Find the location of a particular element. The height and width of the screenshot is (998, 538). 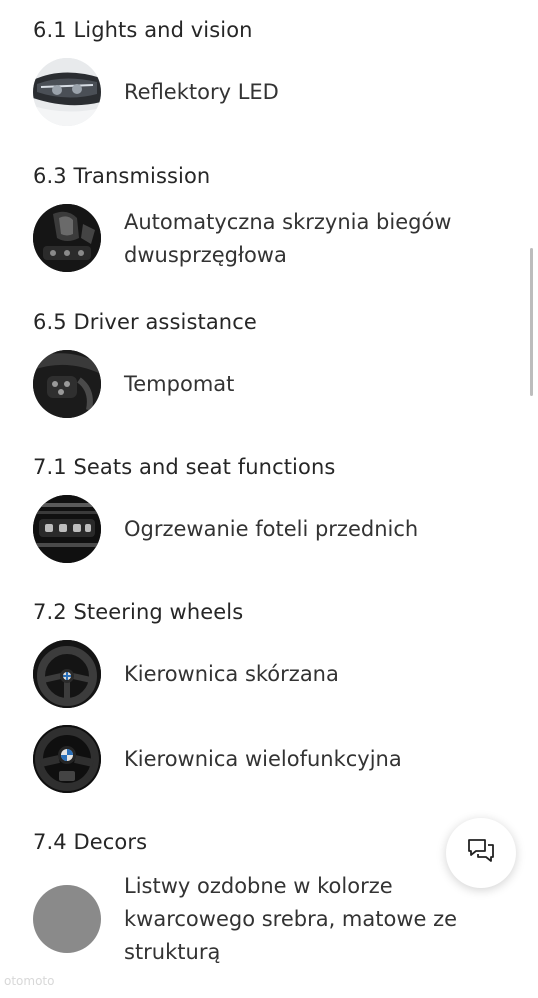

section-heading-steering-wheels: 7.2 Steering wheels is located at coordinates (138, 612).